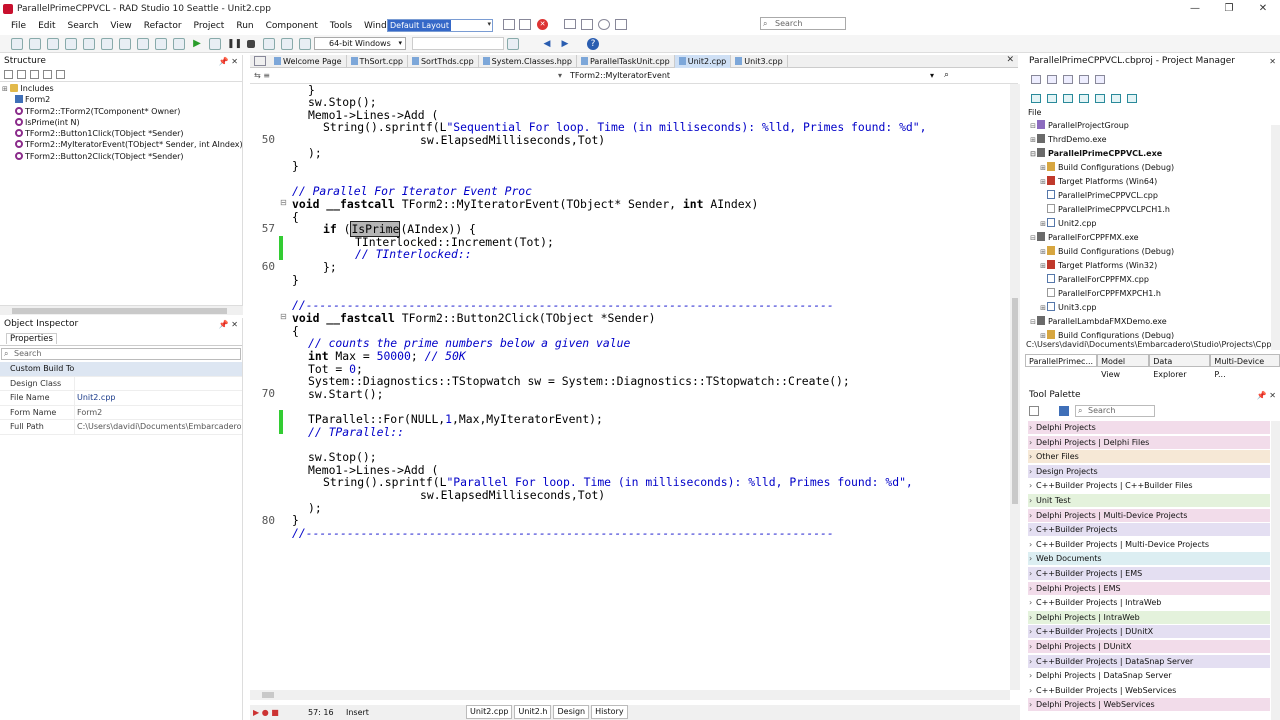  Describe the element at coordinates (1149, 515) in the screenshot. I see `palette-category-item: Delphi Projects | Multi-Device Projects` at that location.